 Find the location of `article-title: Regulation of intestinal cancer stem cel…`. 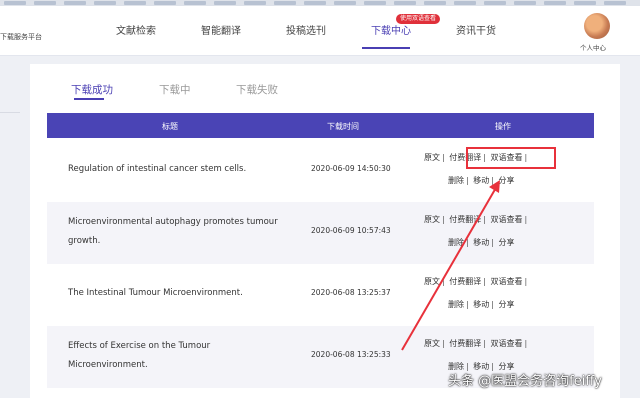

article-title: Regulation of intestinal cancer stem cel… is located at coordinates (157, 169).